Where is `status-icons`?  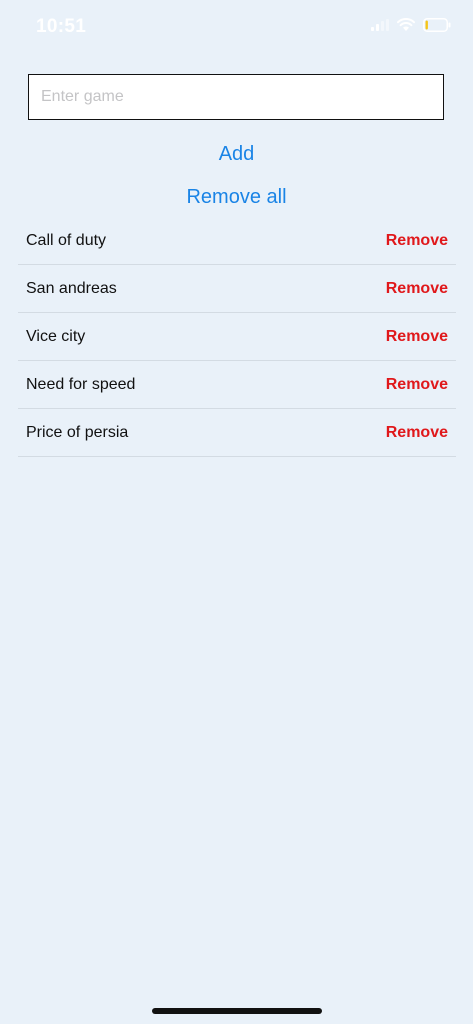
status-icons is located at coordinates (411, 25).